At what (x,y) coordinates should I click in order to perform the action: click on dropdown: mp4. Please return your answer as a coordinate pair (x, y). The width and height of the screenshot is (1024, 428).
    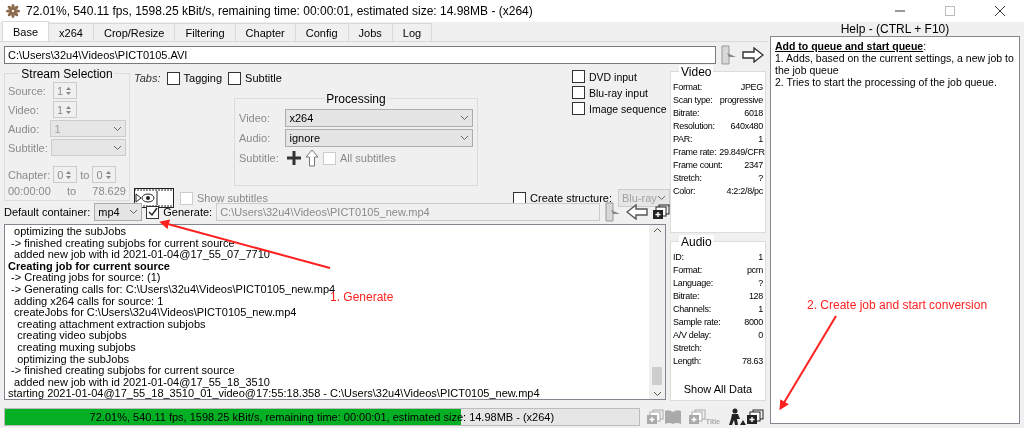
    Looking at the image, I should click on (118, 212).